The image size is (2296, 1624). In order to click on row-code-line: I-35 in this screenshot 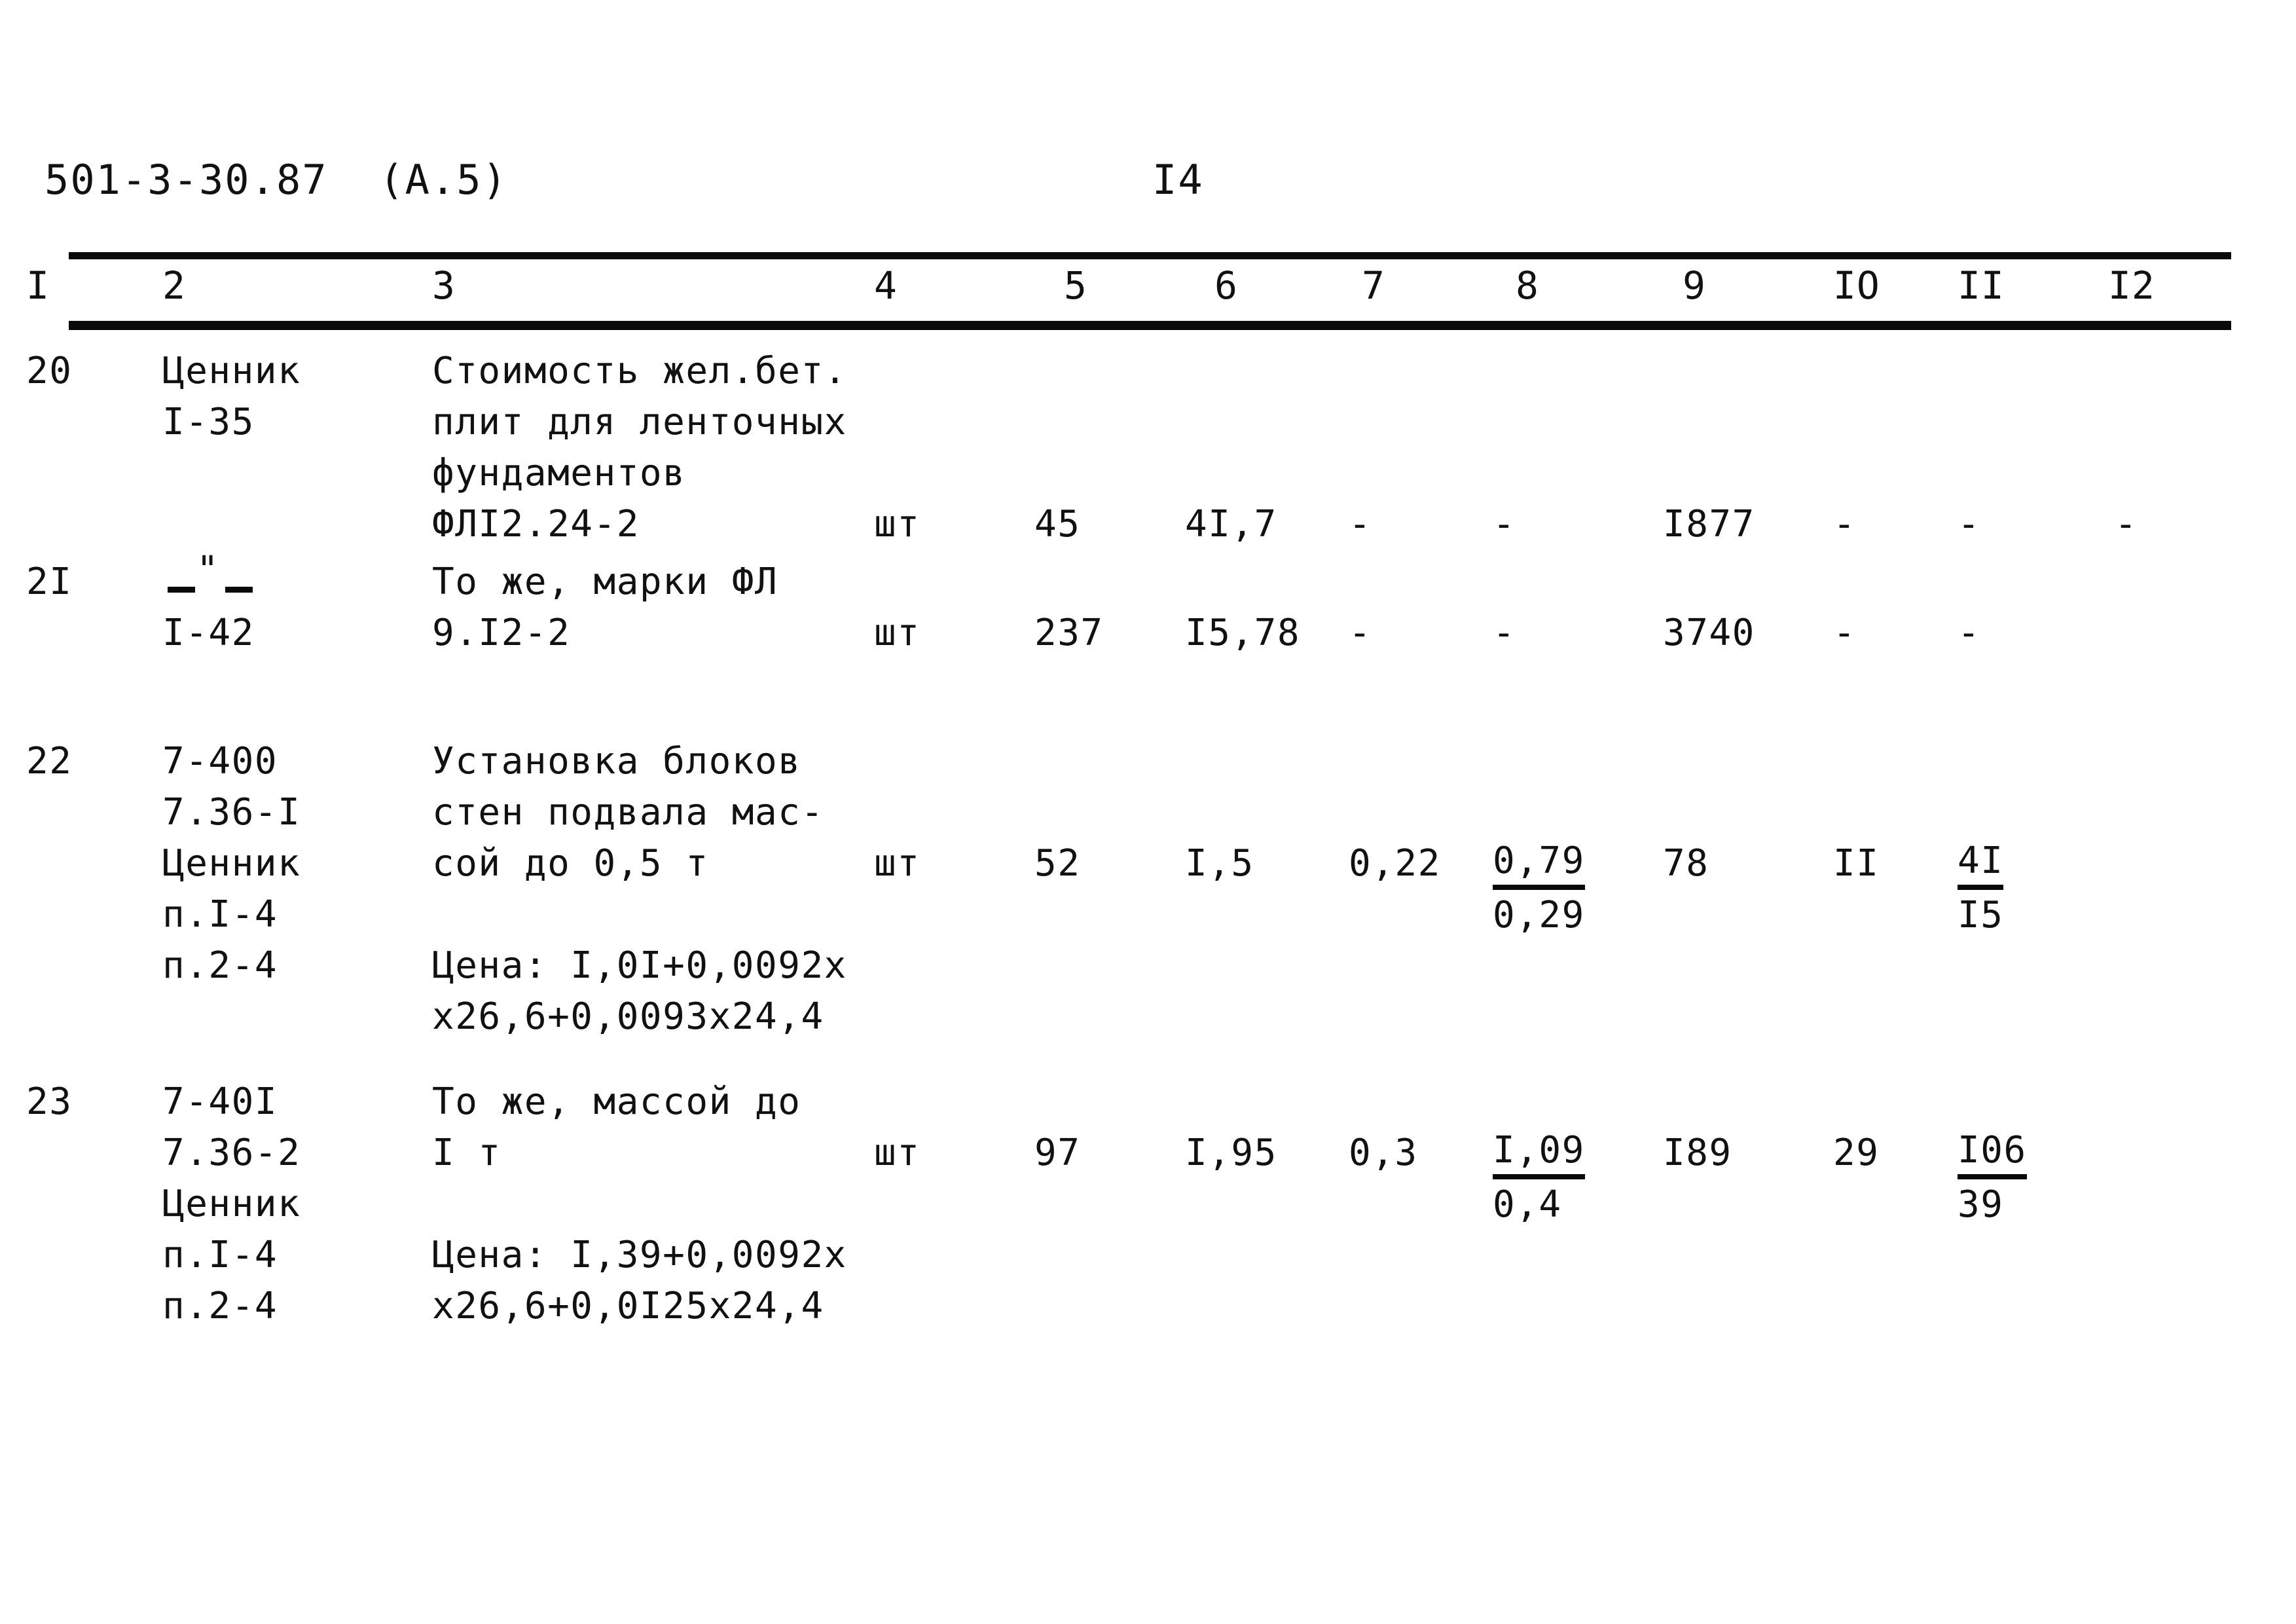, I will do `click(208, 422)`.